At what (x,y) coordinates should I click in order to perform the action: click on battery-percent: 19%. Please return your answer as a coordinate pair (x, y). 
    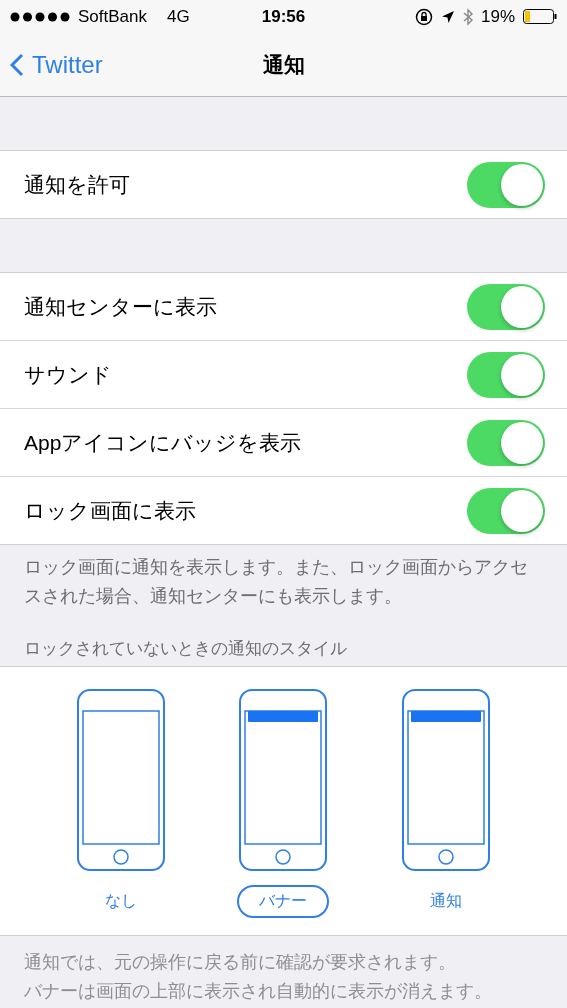
    Looking at the image, I should click on (497, 16).